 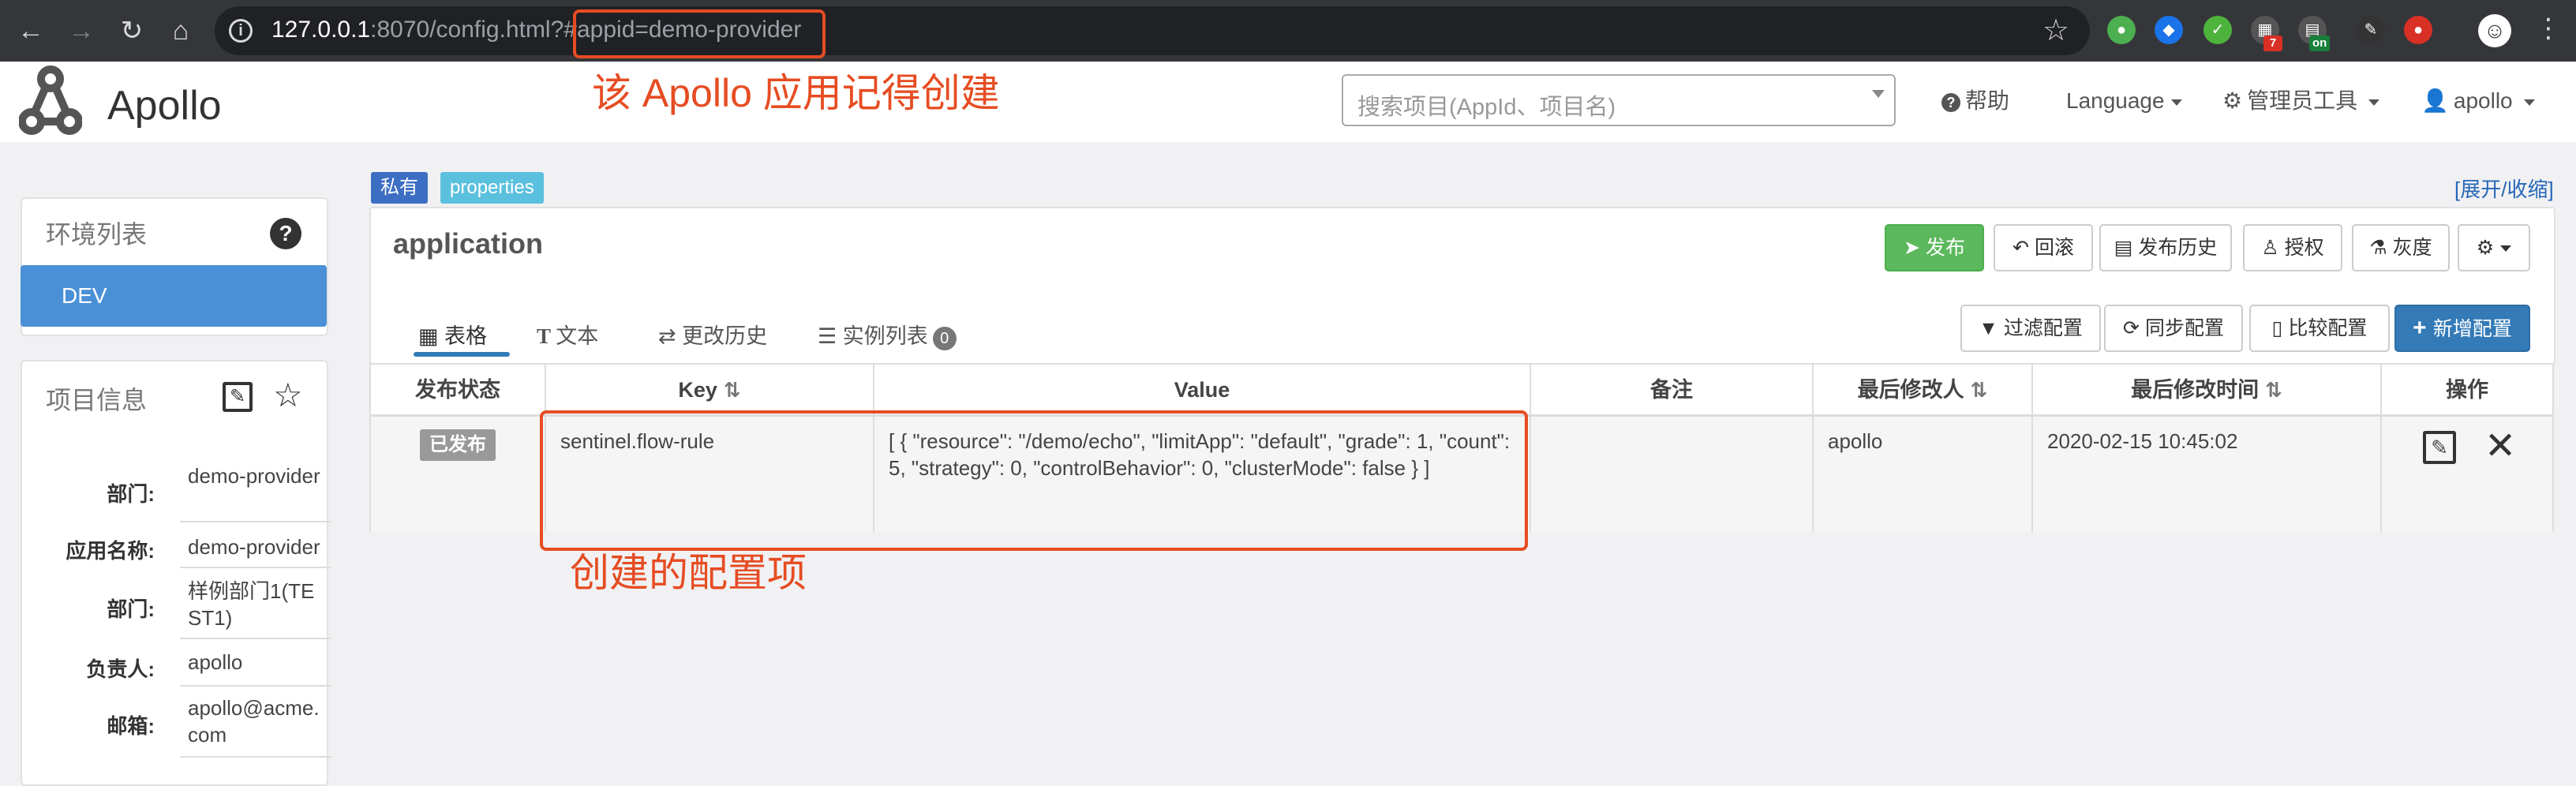 What do you see at coordinates (321, 30) in the screenshot?
I see `url-host: 127.0.0.1` at bounding box center [321, 30].